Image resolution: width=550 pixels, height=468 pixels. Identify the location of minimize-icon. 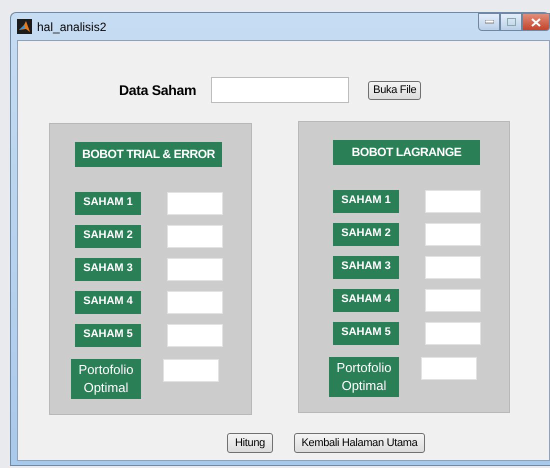
(489, 22).